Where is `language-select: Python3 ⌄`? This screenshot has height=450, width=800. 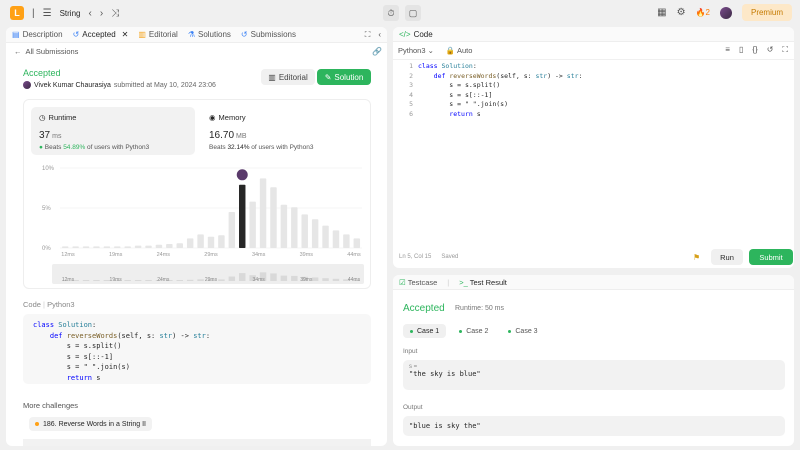
language-select: Python3 ⌄ is located at coordinates (416, 50).